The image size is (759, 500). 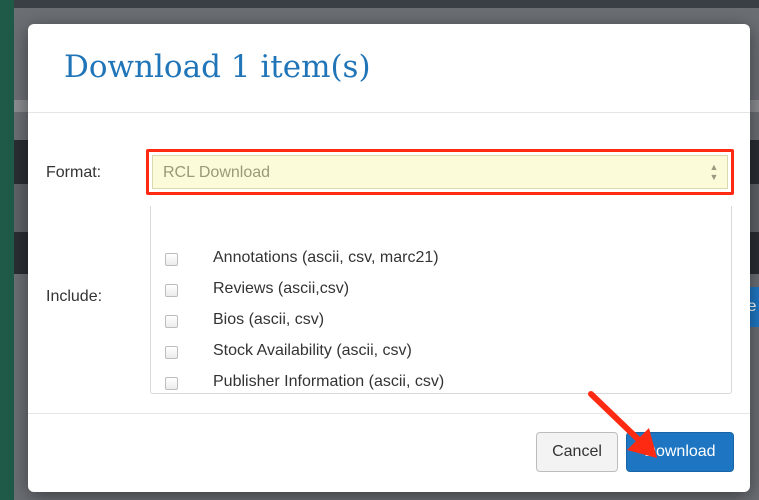 What do you see at coordinates (171, 259) in the screenshot?
I see `checkbox-annotations` at bounding box center [171, 259].